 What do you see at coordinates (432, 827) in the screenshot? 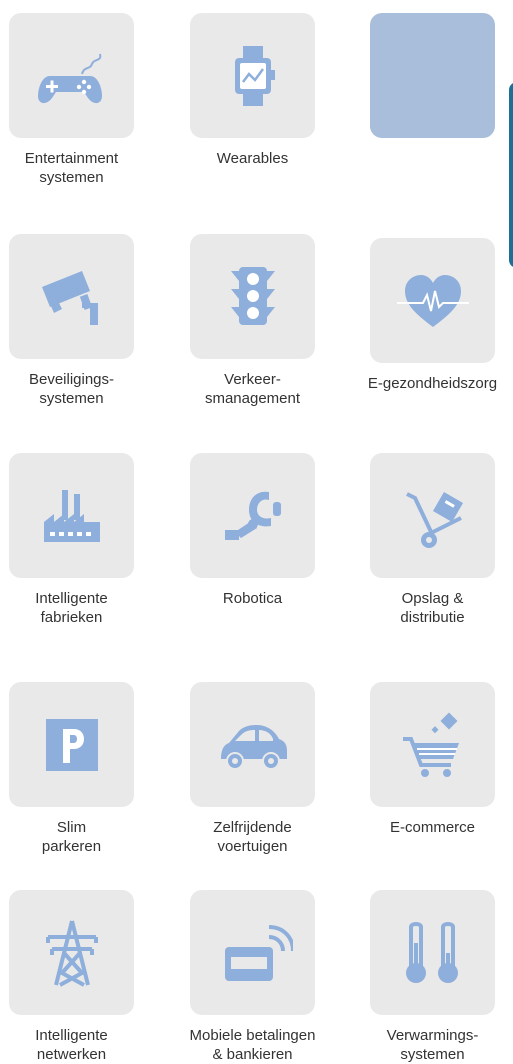
I see `tile-label: E-commerce` at bounding box center [432, 827].